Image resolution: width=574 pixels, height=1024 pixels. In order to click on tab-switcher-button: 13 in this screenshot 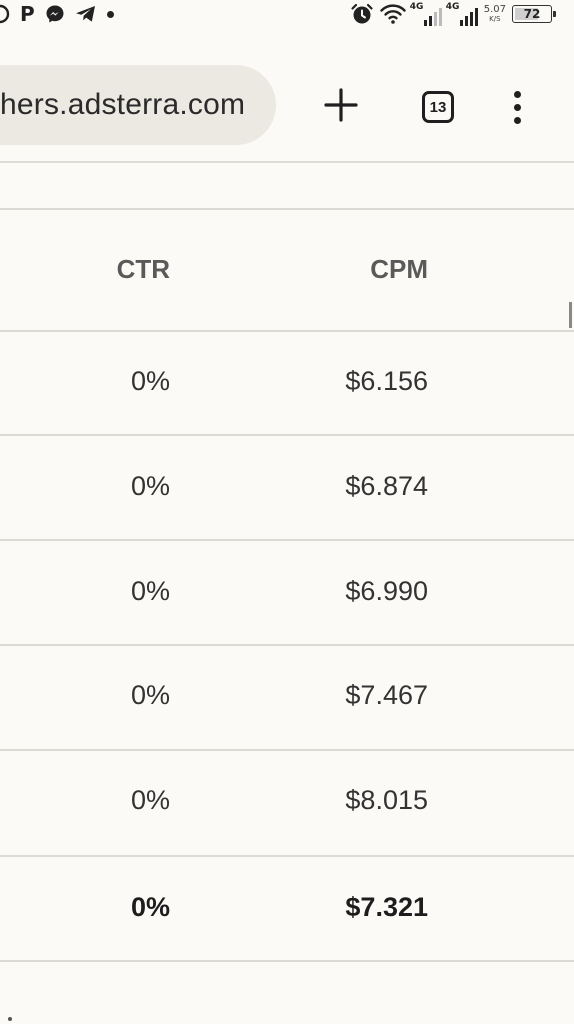, I will do `click(438, 107)`.